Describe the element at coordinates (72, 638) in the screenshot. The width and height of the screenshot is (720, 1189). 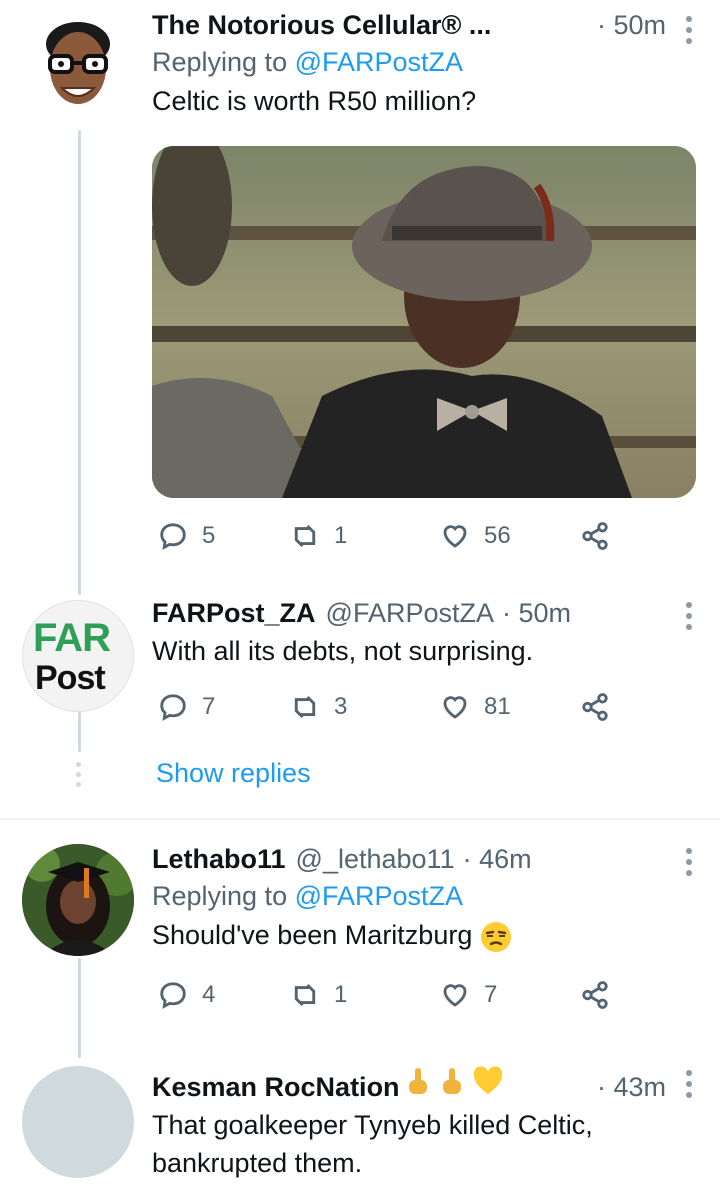
I see `farpost-logo: FAR` at that location.